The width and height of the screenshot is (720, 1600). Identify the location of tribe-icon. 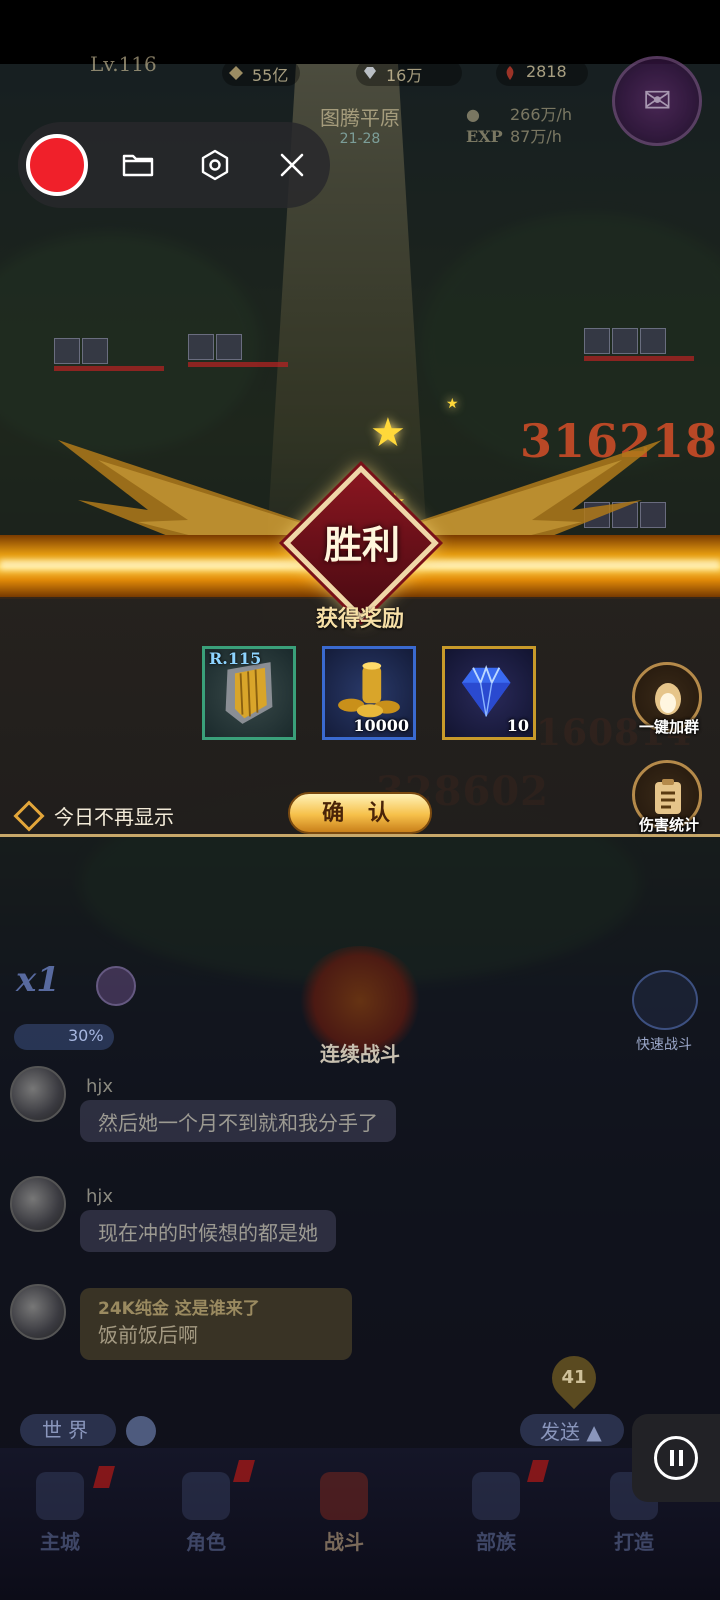
(496, 1496).